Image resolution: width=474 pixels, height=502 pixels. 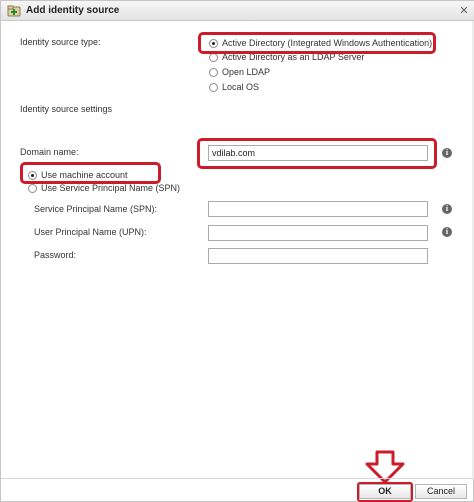 What do you see at coordinates (318, 233) in the screenshot?
I see `upn-field` at bounding box center [318, 233].